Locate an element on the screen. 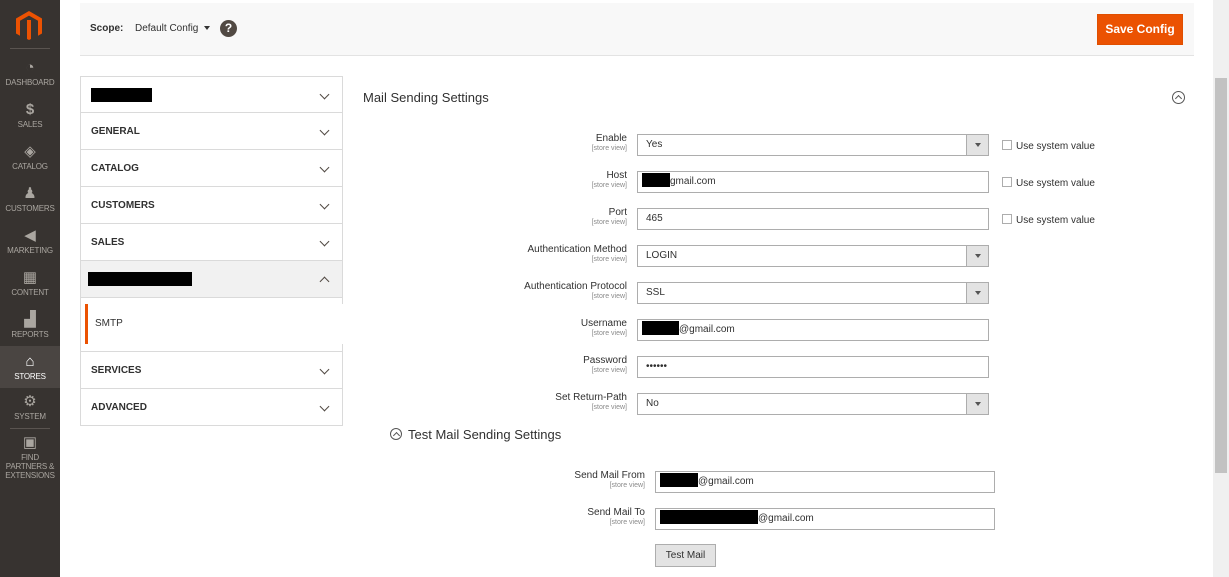 Image resolution: width=1229 pixels, height=577 pixels. password-input: •••••• is located at coordinates (813, 367).